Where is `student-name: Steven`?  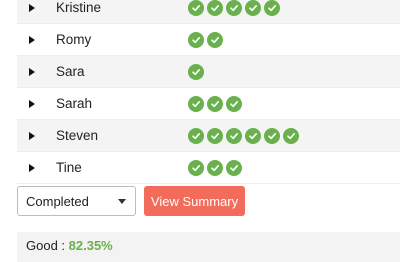
student-name: Steven is located at coordinates (77, 135).